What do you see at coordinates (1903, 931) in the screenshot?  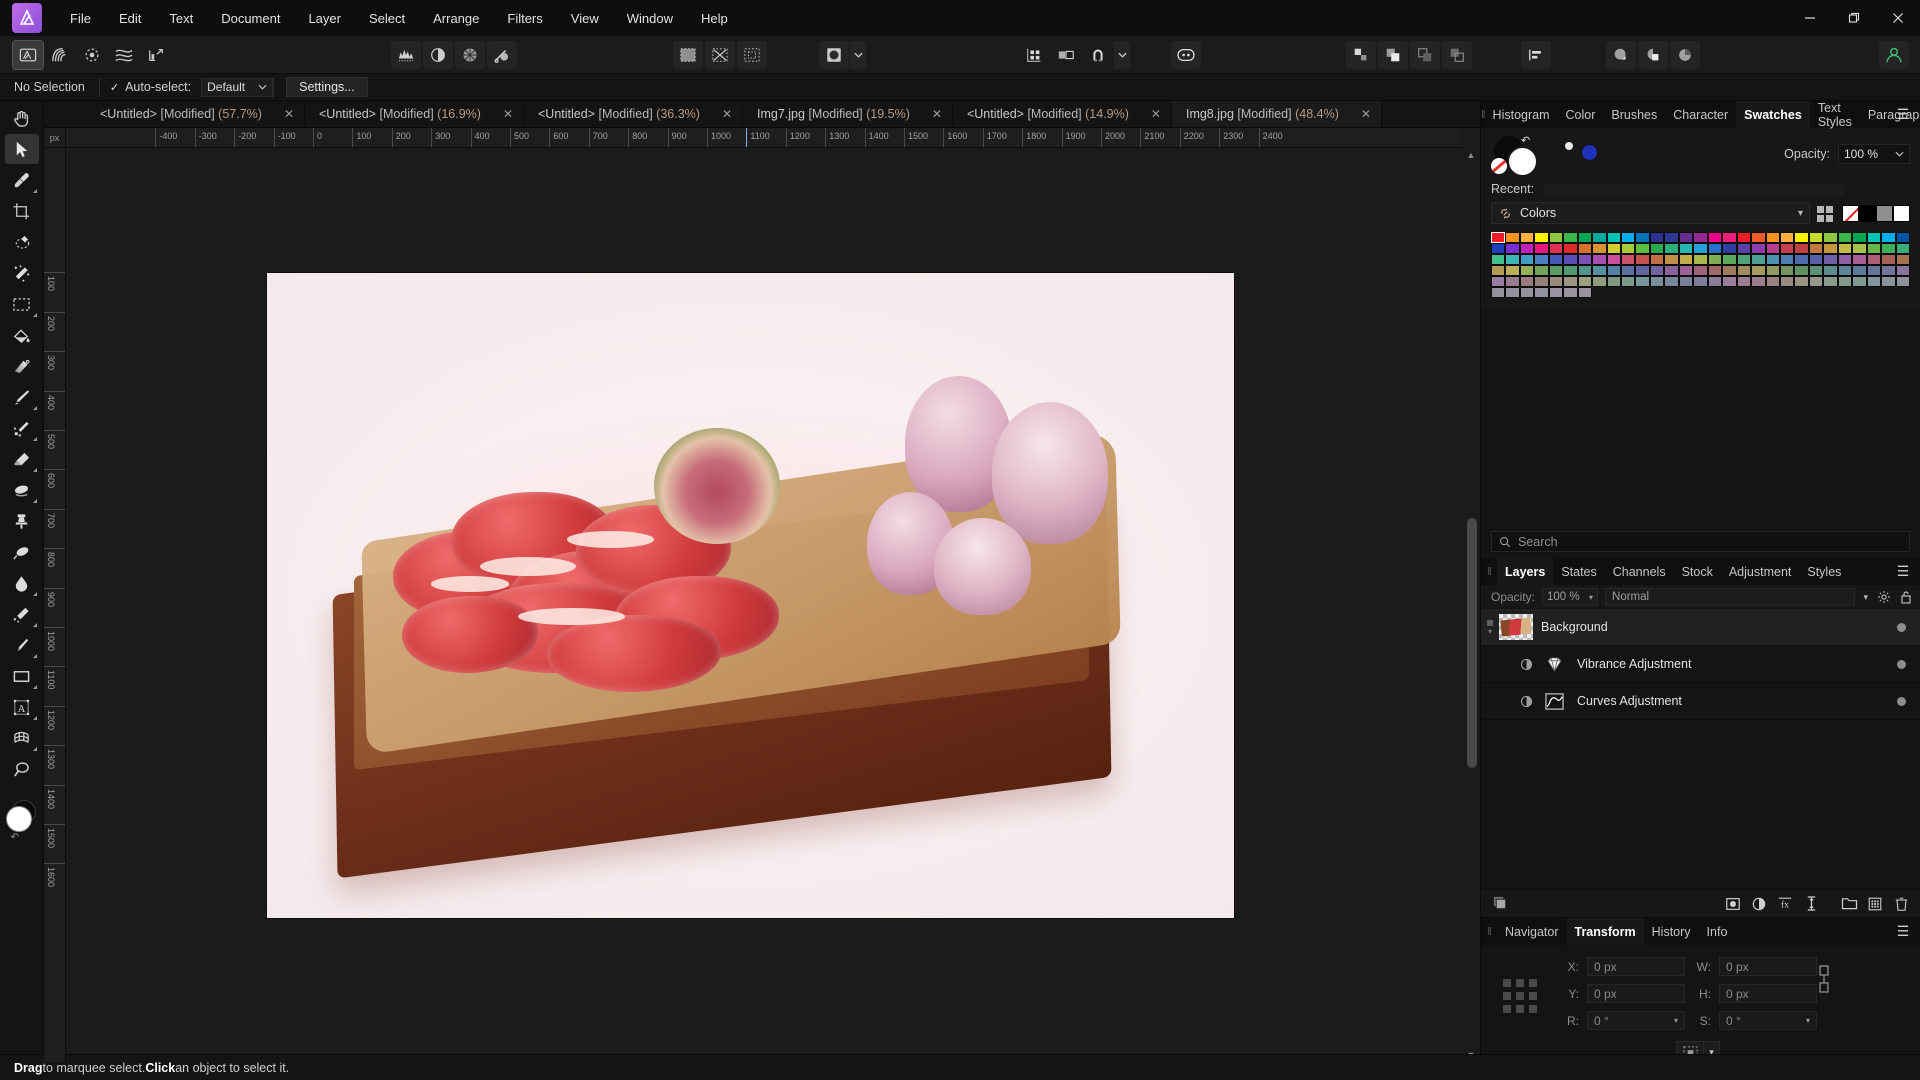 I see `transform-hamburger-icon: ☰` at bounding box center [1903, 931].